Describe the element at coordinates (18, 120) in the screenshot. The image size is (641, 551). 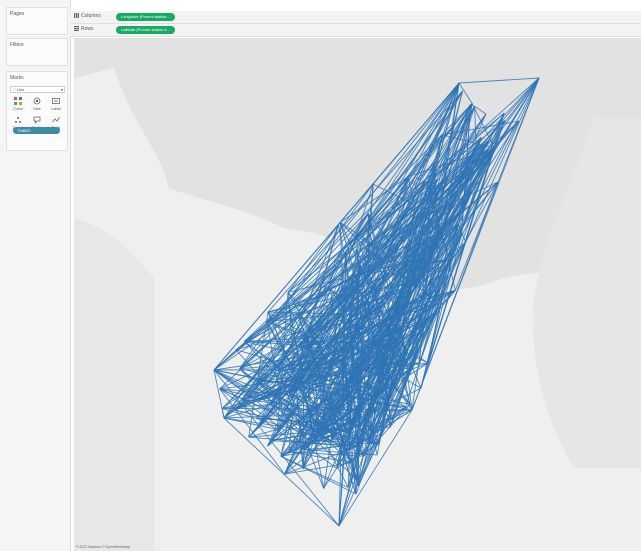
I see `detail-icon` at that location.